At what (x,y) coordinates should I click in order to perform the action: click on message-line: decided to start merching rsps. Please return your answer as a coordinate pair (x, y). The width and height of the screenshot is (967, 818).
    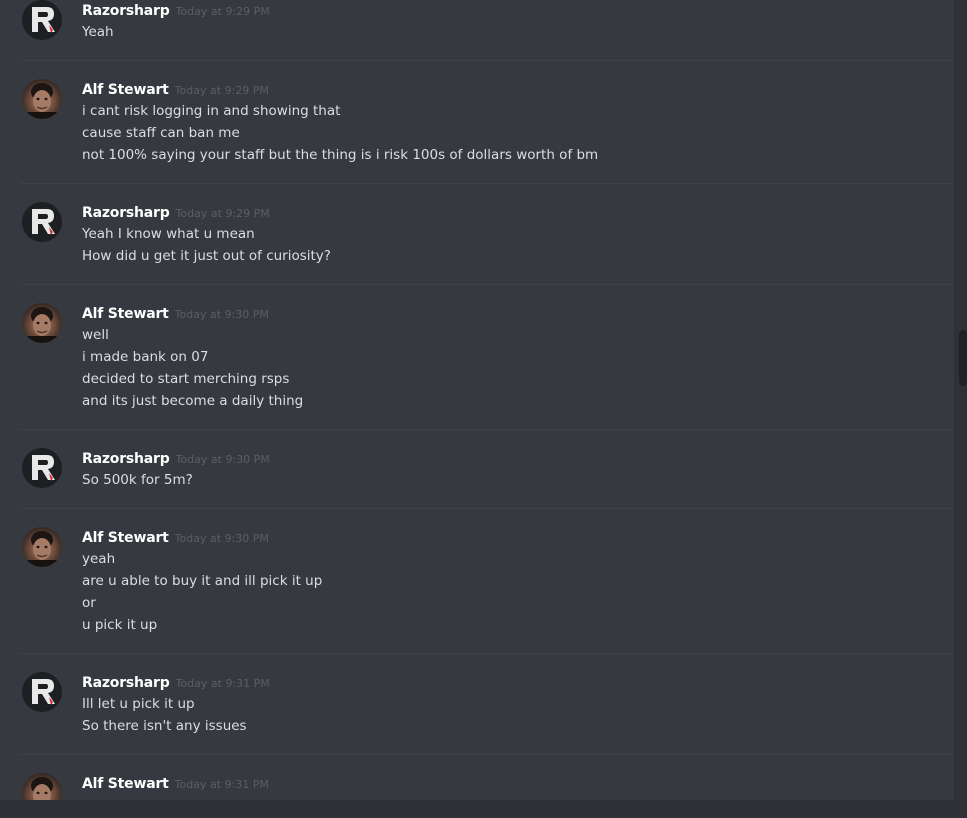
    Looking at the image, I should click on (186, 379).